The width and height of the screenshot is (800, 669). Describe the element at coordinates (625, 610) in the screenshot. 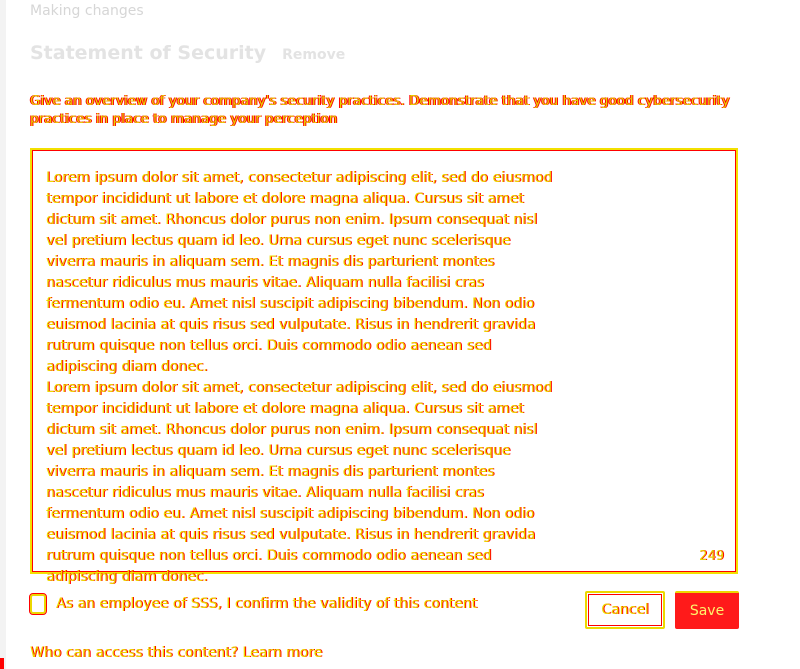

I see `cancel-button: Cancel` at that location.